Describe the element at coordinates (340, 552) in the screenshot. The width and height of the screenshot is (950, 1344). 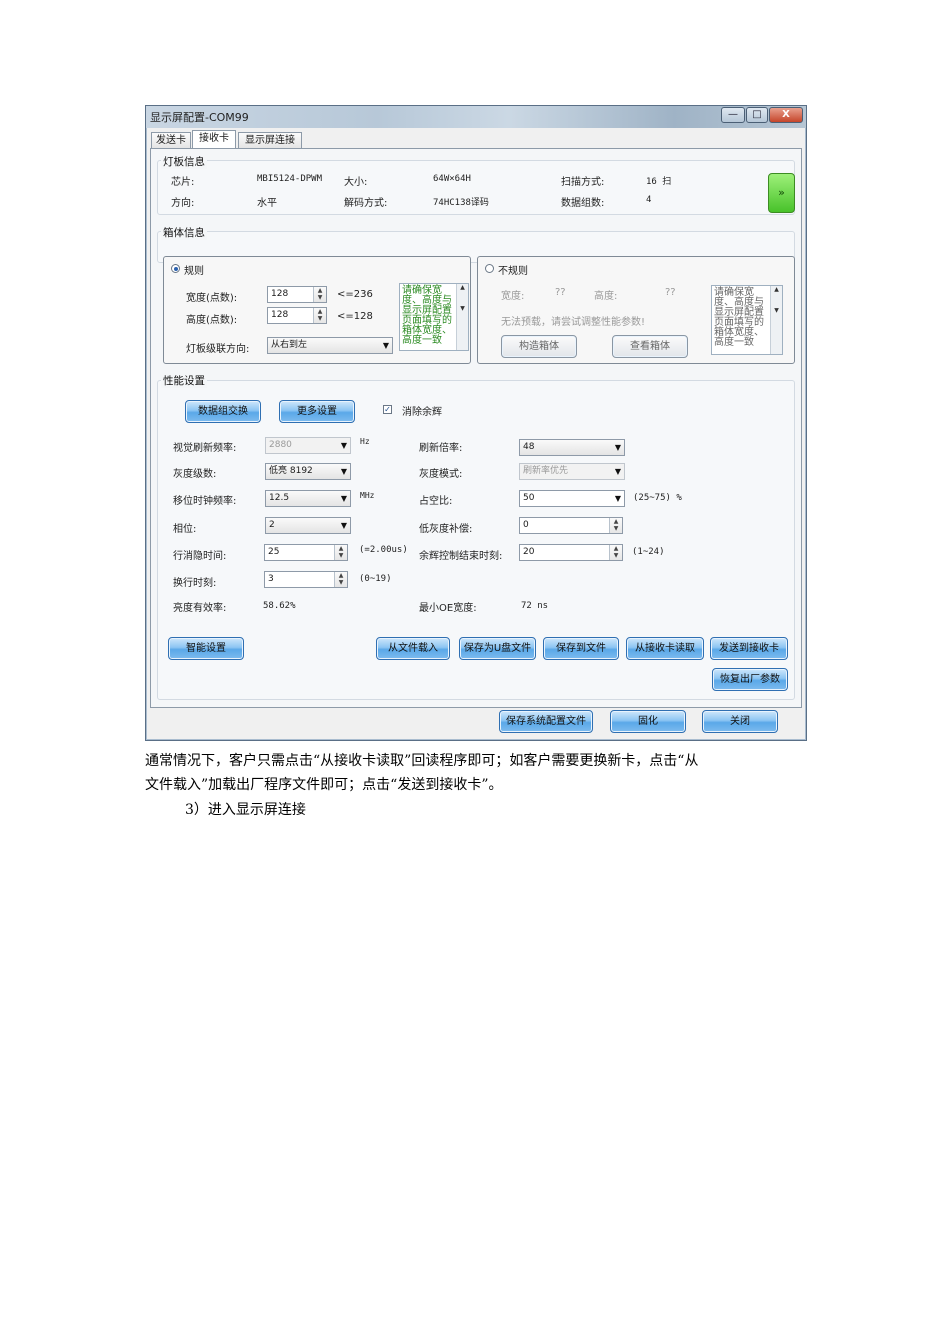
I see `blanking-spinner-icon: ▲ ▼` at that location.